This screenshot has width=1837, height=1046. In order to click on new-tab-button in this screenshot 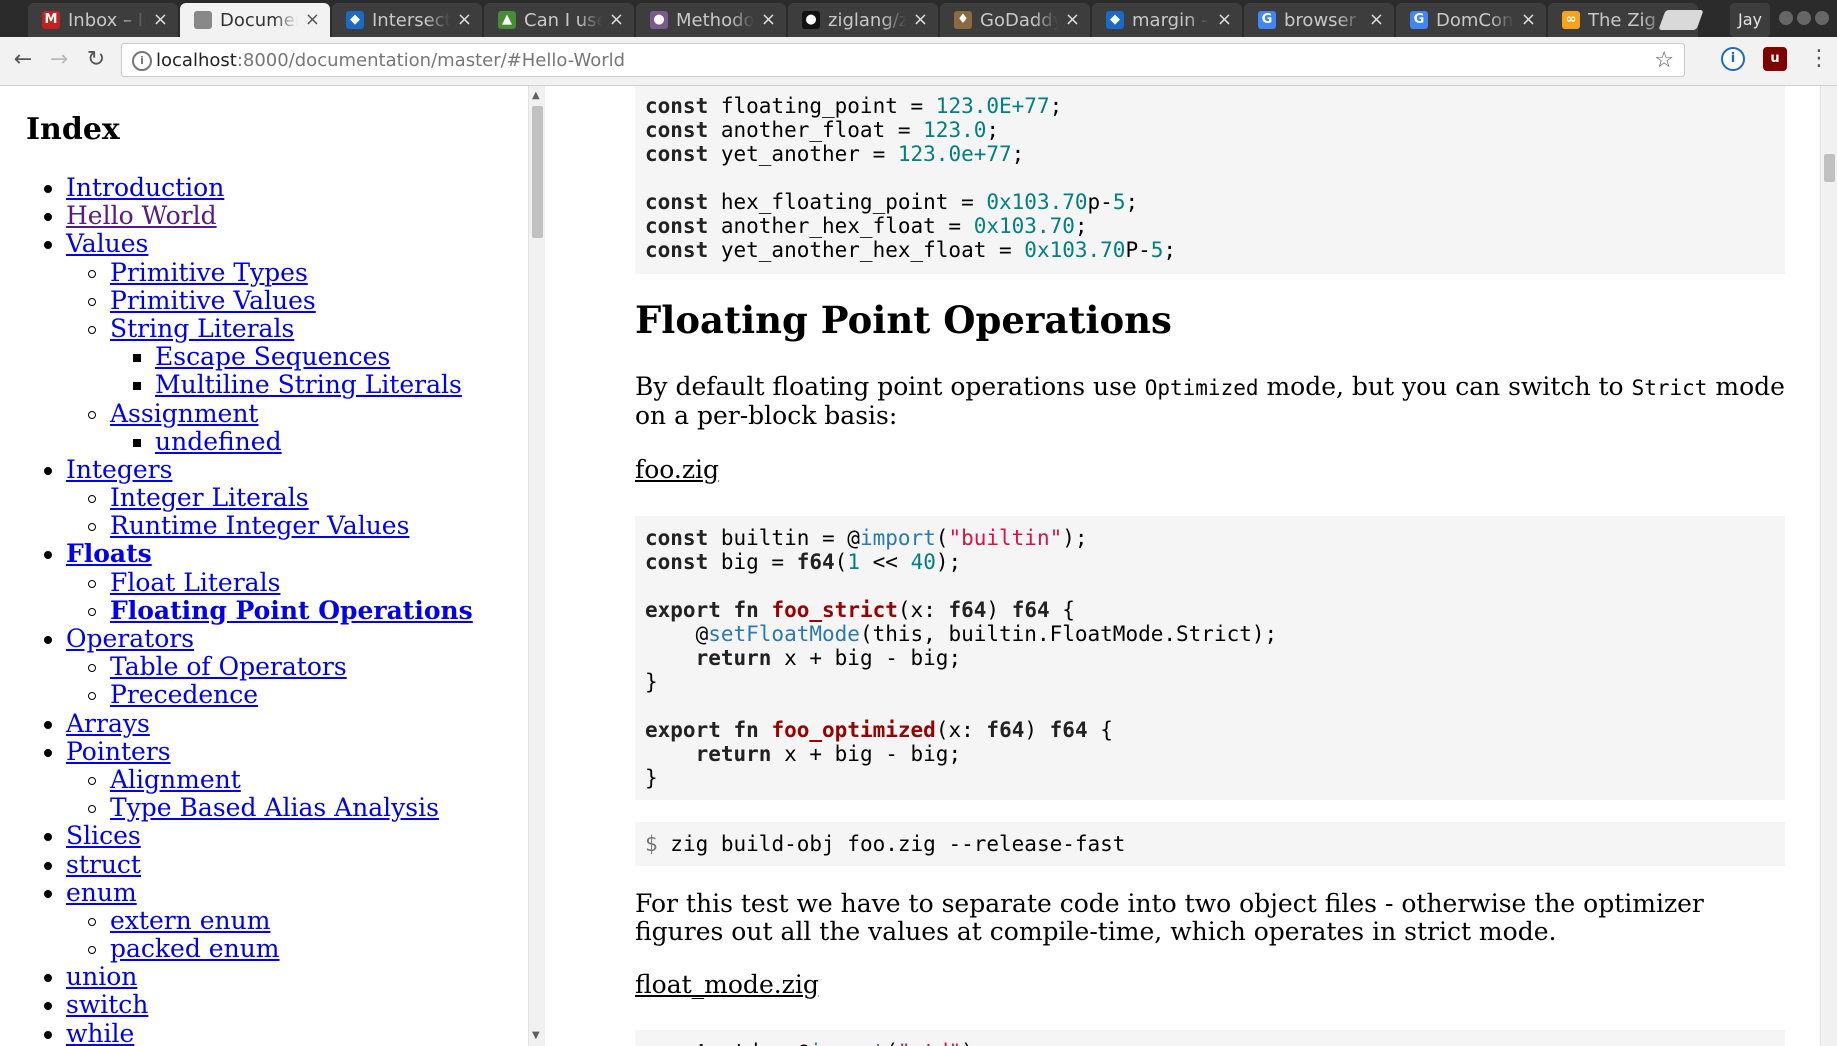, I will do `click(1681, 20)`.